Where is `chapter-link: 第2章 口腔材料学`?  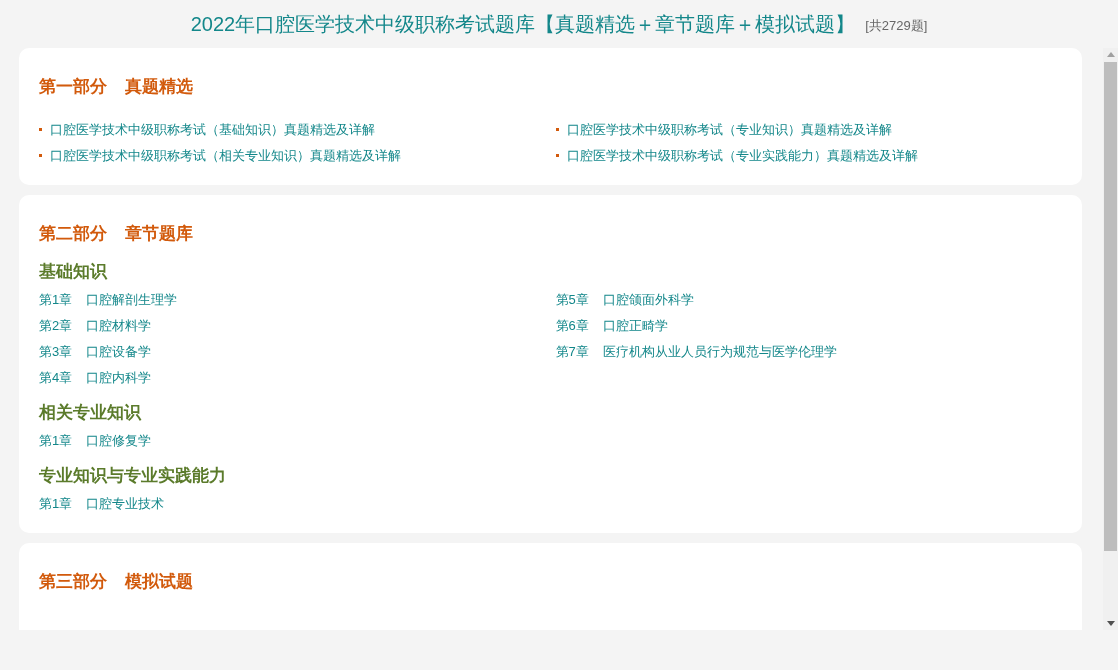 chapter-link: 第2章 口腔材料学 is located at coordinates (292, 325).